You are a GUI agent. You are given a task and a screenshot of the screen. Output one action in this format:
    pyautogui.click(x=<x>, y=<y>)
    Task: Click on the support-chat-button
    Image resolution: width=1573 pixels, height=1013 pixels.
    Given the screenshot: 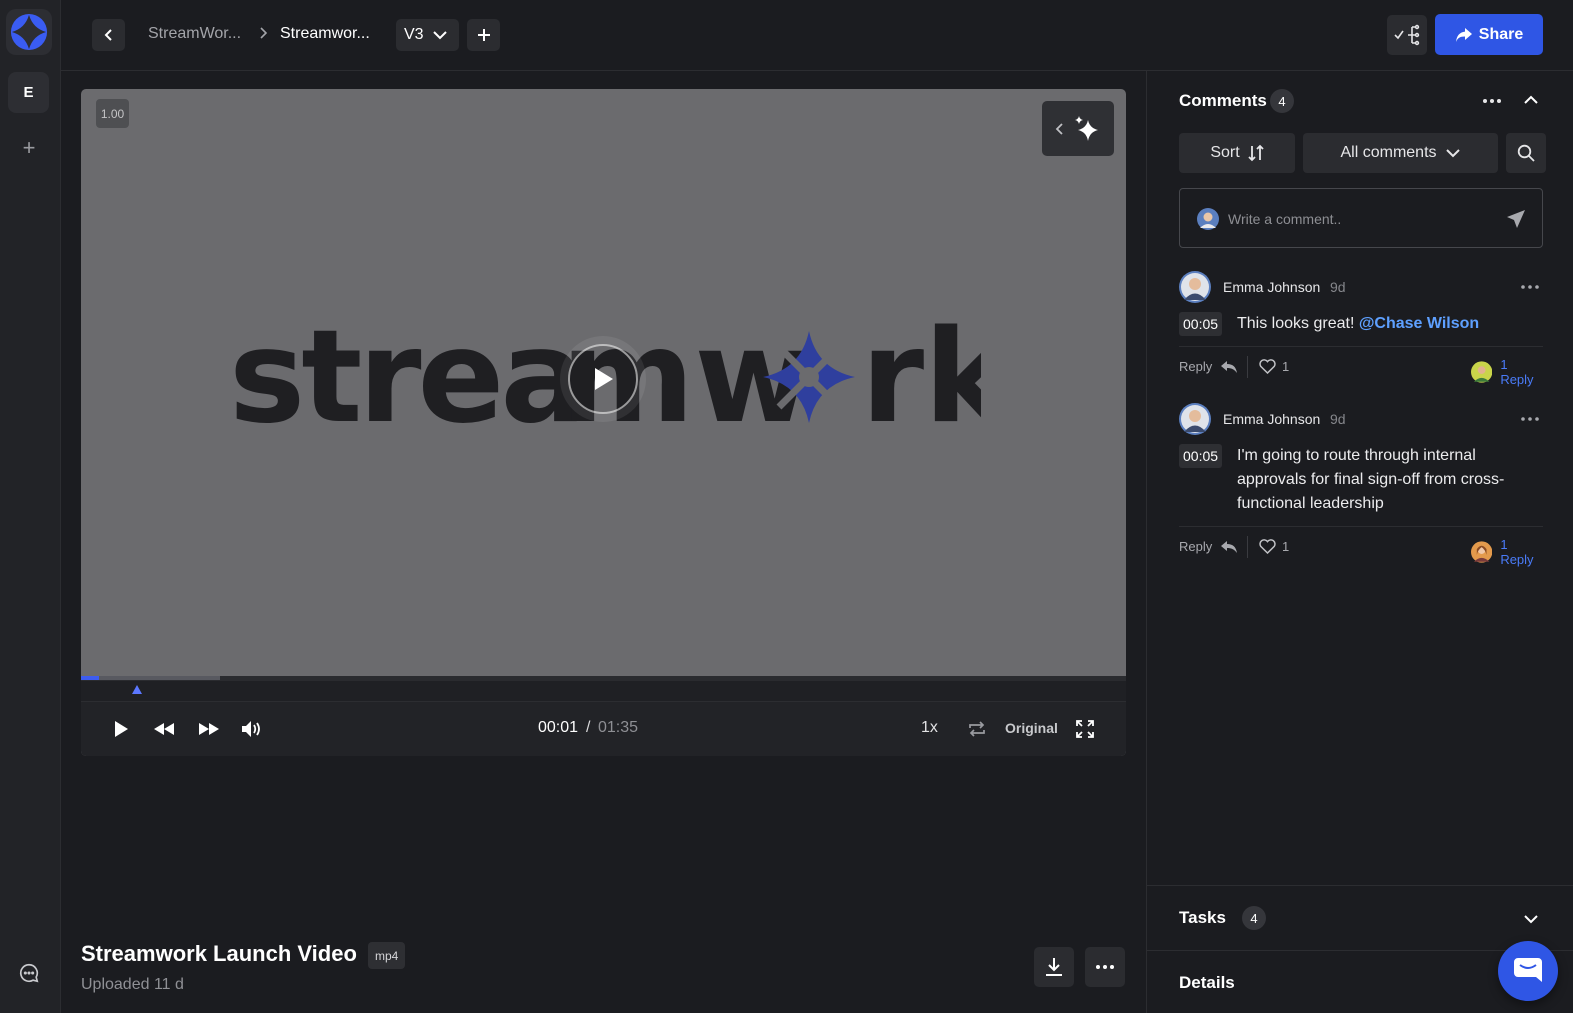 What is the action you would take?
    pyautogui.click(x=1528, y=971)
    